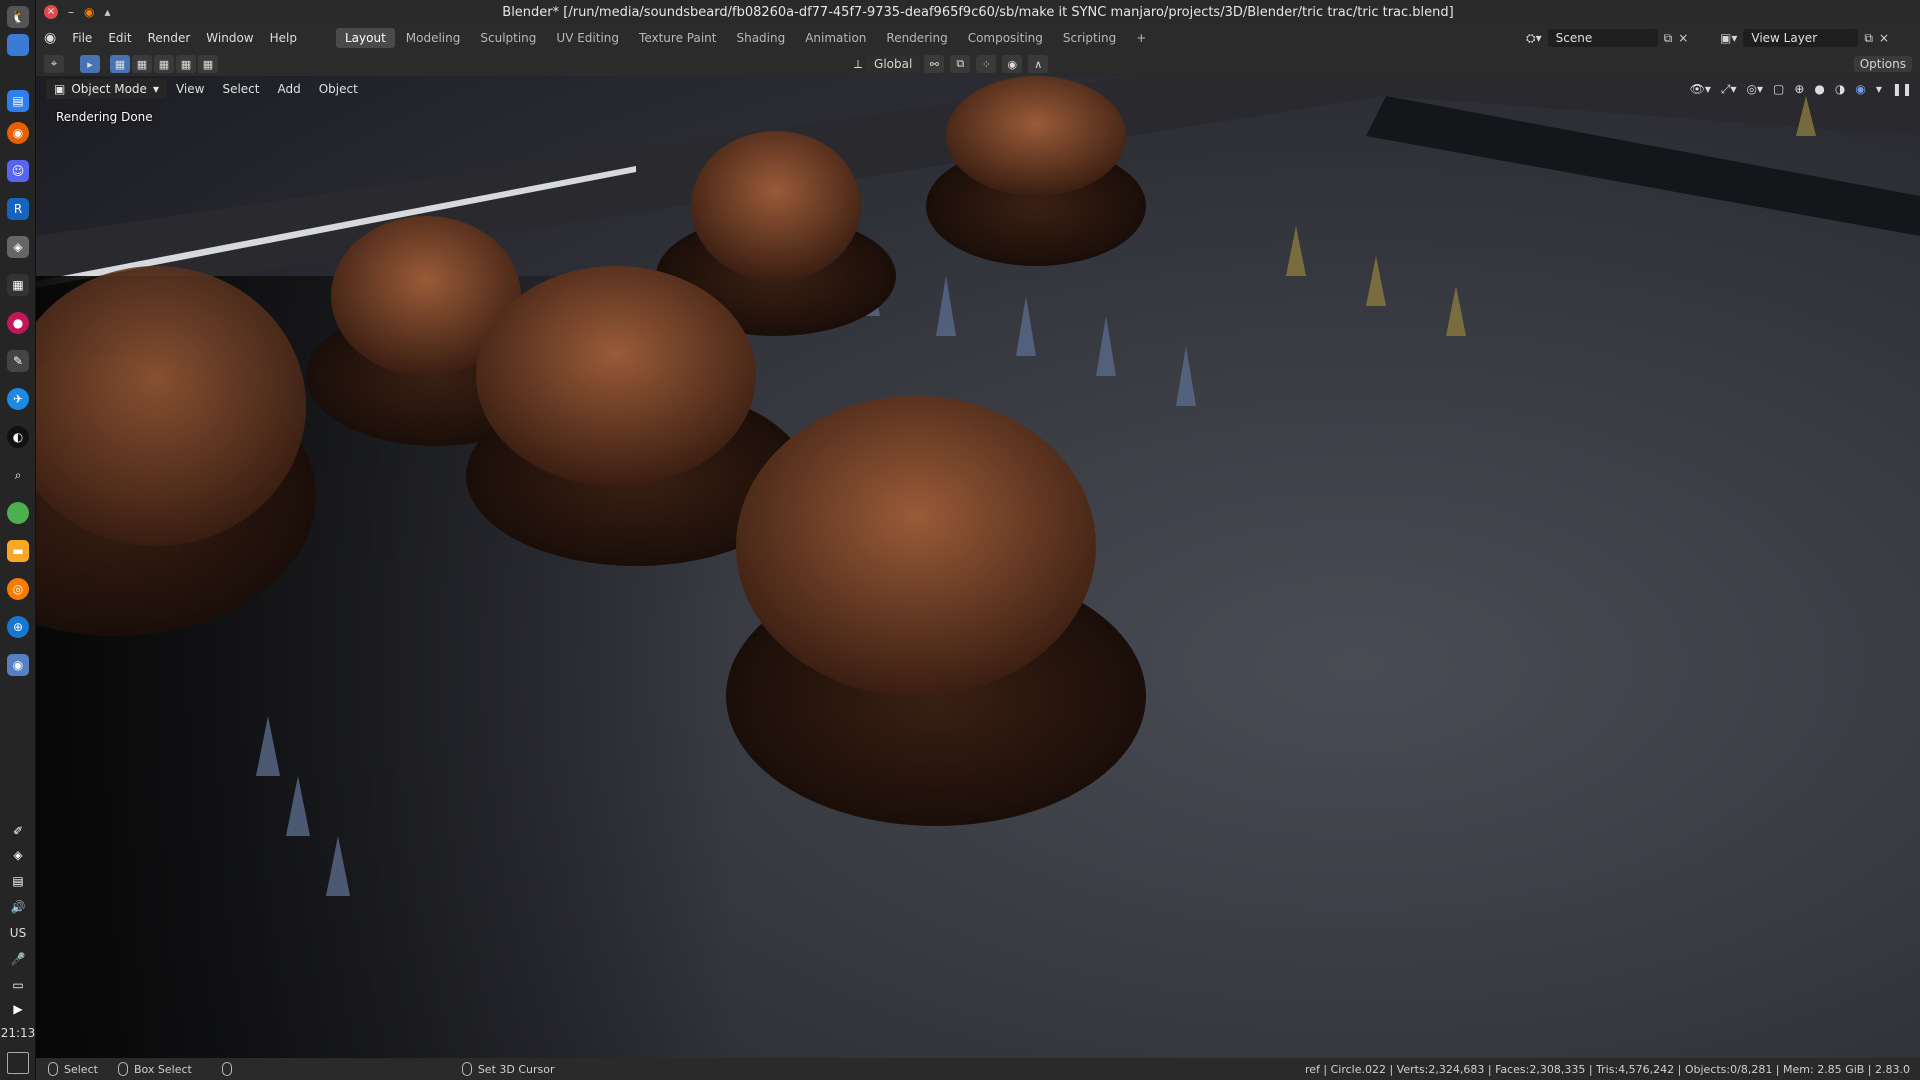 This screenshot has width=1920, height=1080. I want to click on view-layer-type-icon: ▣▾, so click(1728, 38).